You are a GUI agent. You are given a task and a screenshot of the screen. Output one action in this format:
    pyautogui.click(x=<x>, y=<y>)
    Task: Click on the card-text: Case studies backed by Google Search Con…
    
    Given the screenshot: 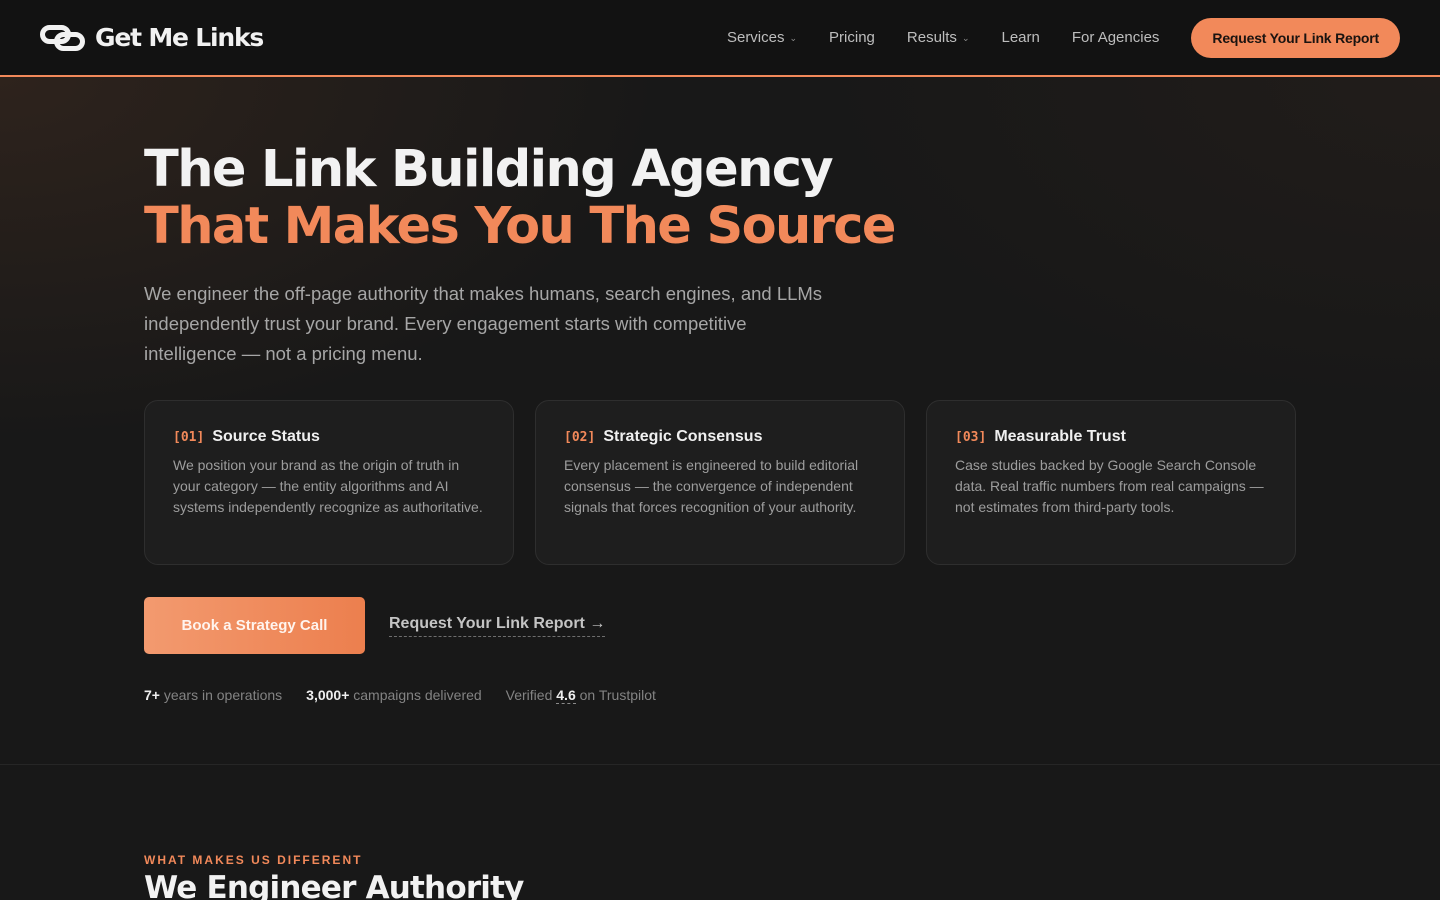 What is the action you would take?
    pyautogui.click(x=1109, y=486)
    